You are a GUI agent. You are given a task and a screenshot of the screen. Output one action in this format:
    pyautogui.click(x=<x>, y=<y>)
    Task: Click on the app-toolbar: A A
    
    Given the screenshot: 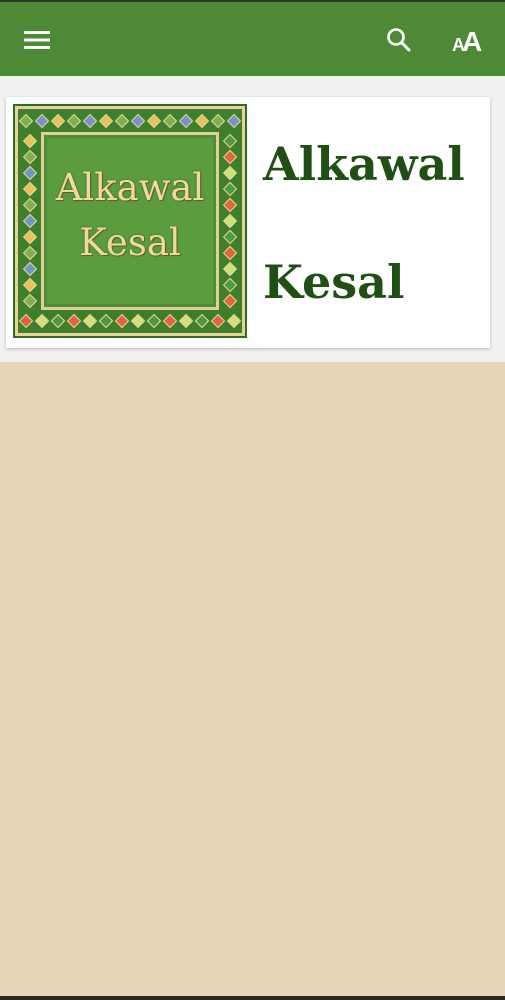 What is the action you would take?
    pyautogui.click(x=252, y=38)
    